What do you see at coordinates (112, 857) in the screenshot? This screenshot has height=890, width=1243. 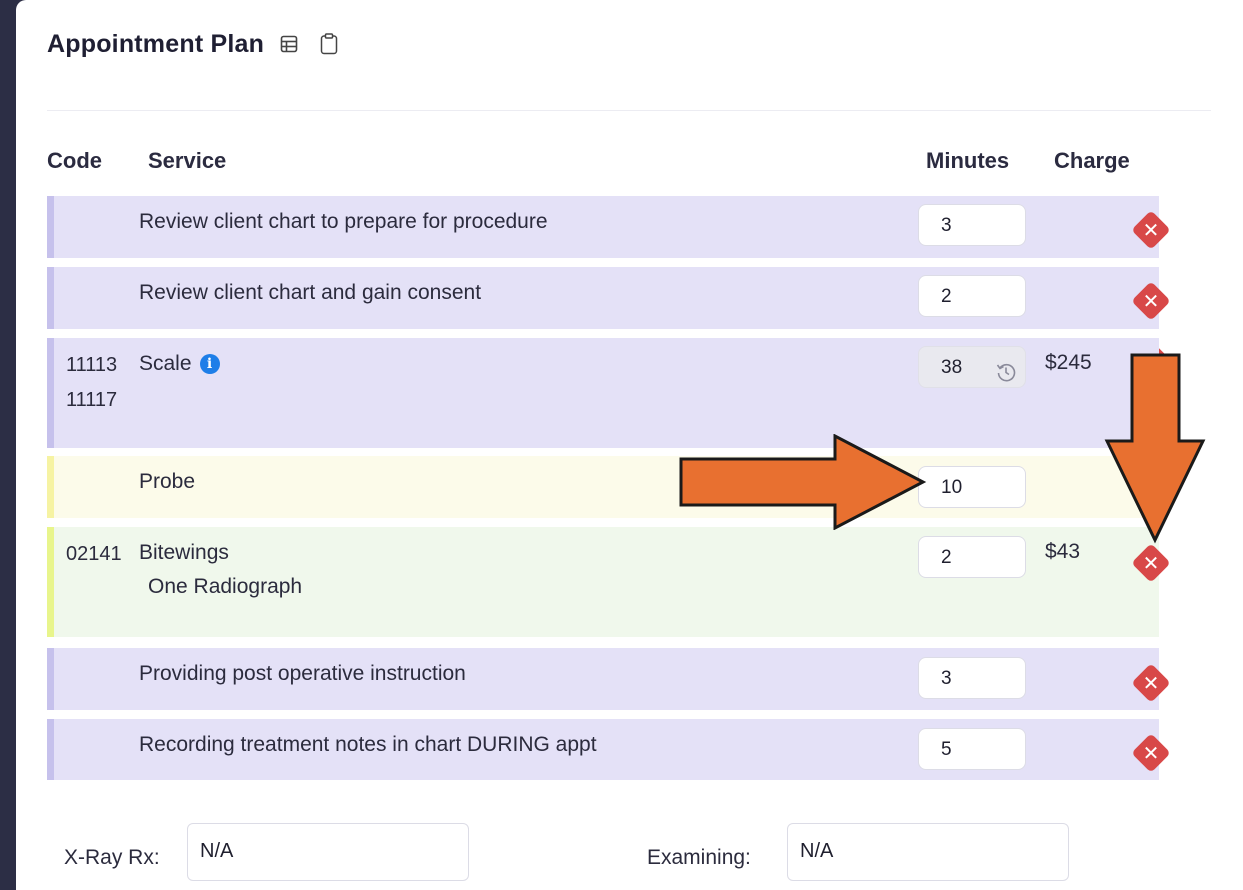 I see `xray-rx-label: X-Ray Rx:` at bounding box center [112, 857].